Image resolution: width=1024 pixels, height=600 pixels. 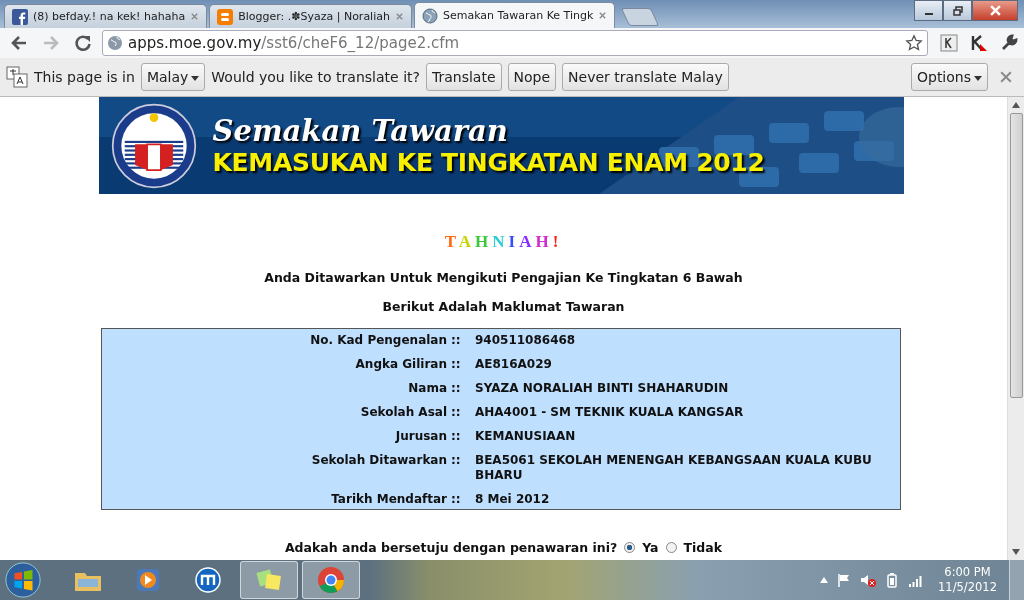 What do you see at coordinates (403, 412) in the screenshot?
I see `field-label: Sekolah Asal` at bounding box center [403, 412].